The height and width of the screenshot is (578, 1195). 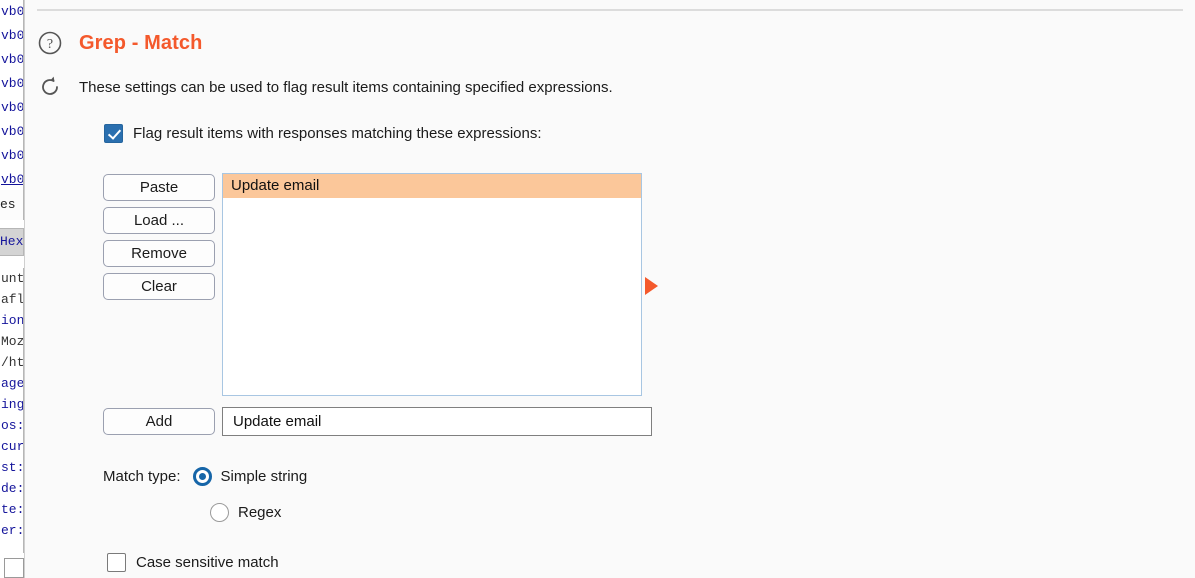 I want to click on add-expression-row: Add, so click(x=377, y=421).